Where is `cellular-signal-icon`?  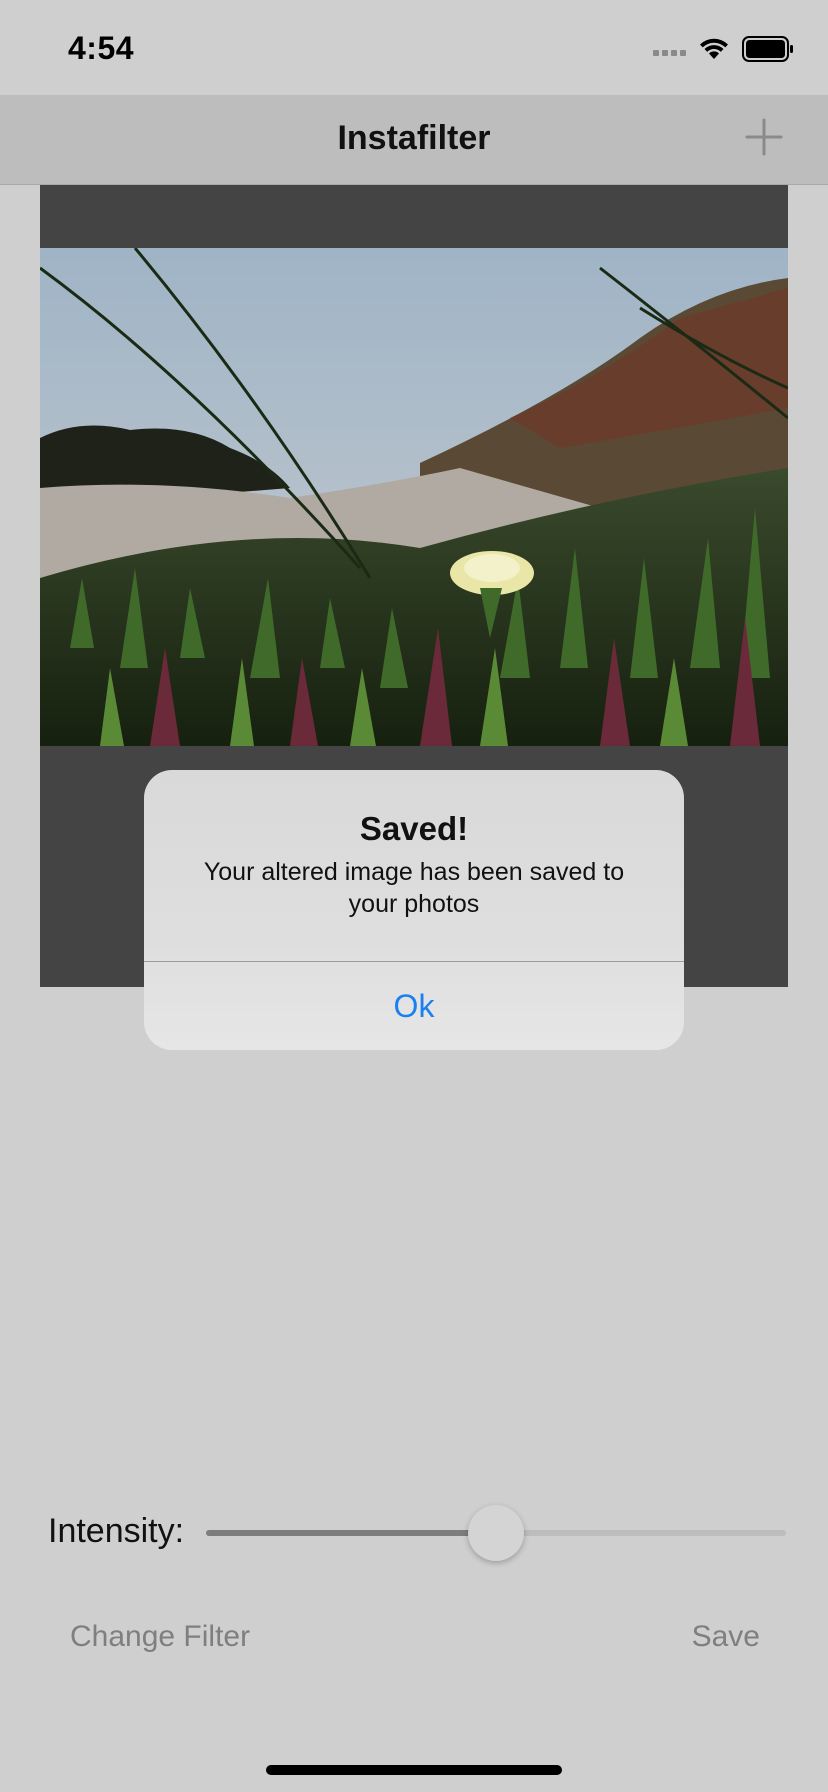 cellular-signal-icon is located at coordinates (669, 49).